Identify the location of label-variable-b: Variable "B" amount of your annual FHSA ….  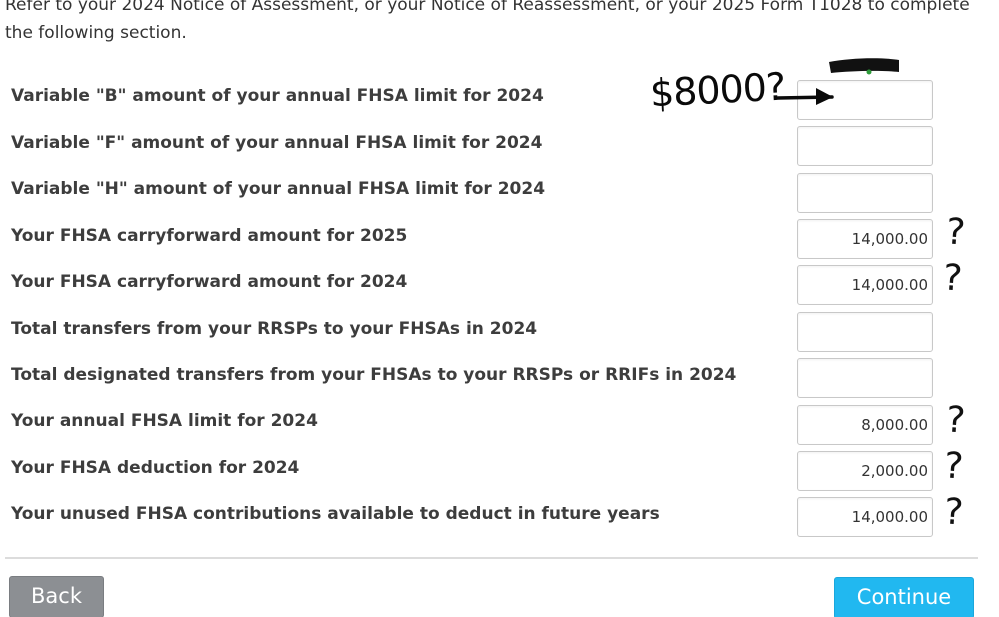
(277, 96).